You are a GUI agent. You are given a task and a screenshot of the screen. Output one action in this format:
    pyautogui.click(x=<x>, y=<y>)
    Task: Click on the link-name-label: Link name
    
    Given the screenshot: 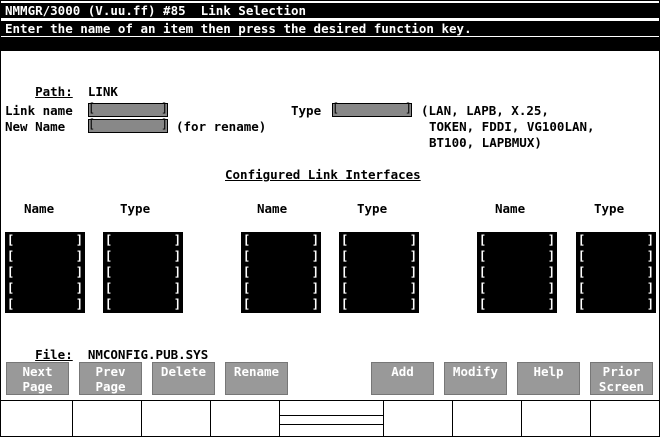 What is the action you would take?
    pyautogui.click(x=39, y=110)
    